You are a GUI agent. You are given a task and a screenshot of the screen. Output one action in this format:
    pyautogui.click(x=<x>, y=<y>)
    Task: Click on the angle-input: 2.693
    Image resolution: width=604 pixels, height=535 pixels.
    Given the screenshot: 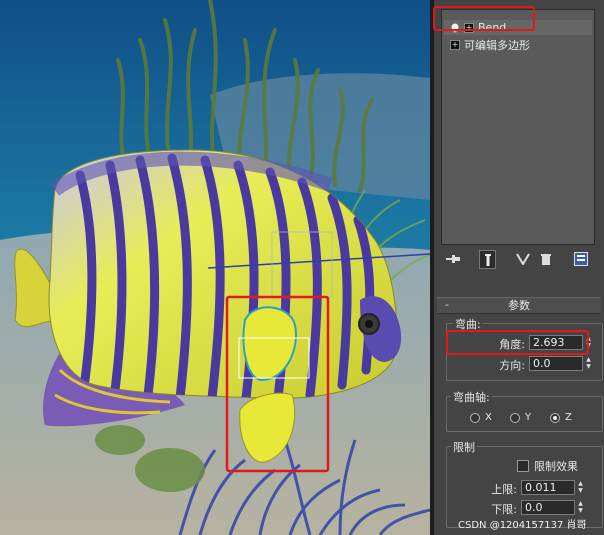 What is the action you would take?
    pyautogui.click(x=556, y=342)
    